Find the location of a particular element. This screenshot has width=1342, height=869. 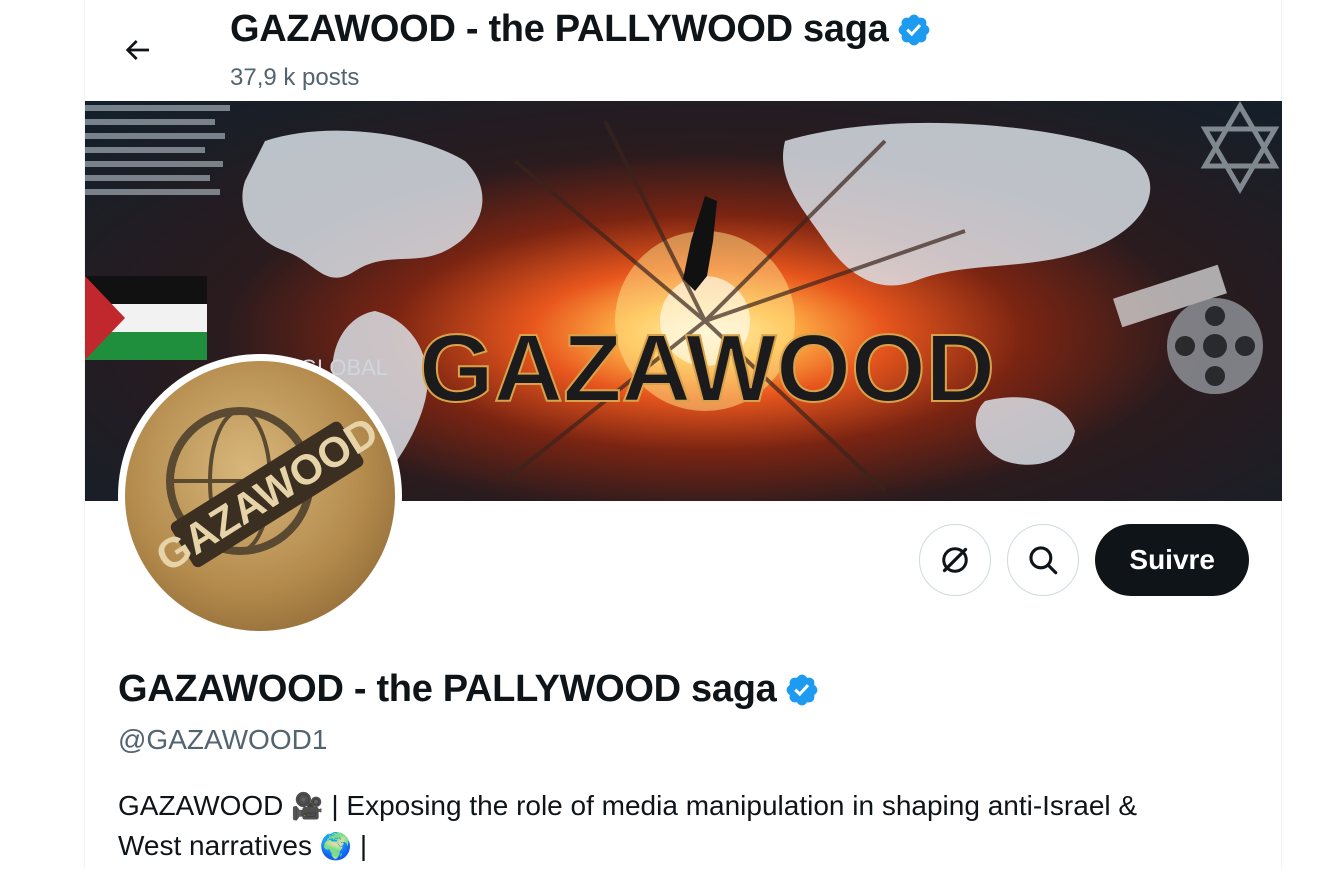

header-title: GAZAWOOD - the PALLYWOOD saga is located at coordinates (581, 29).